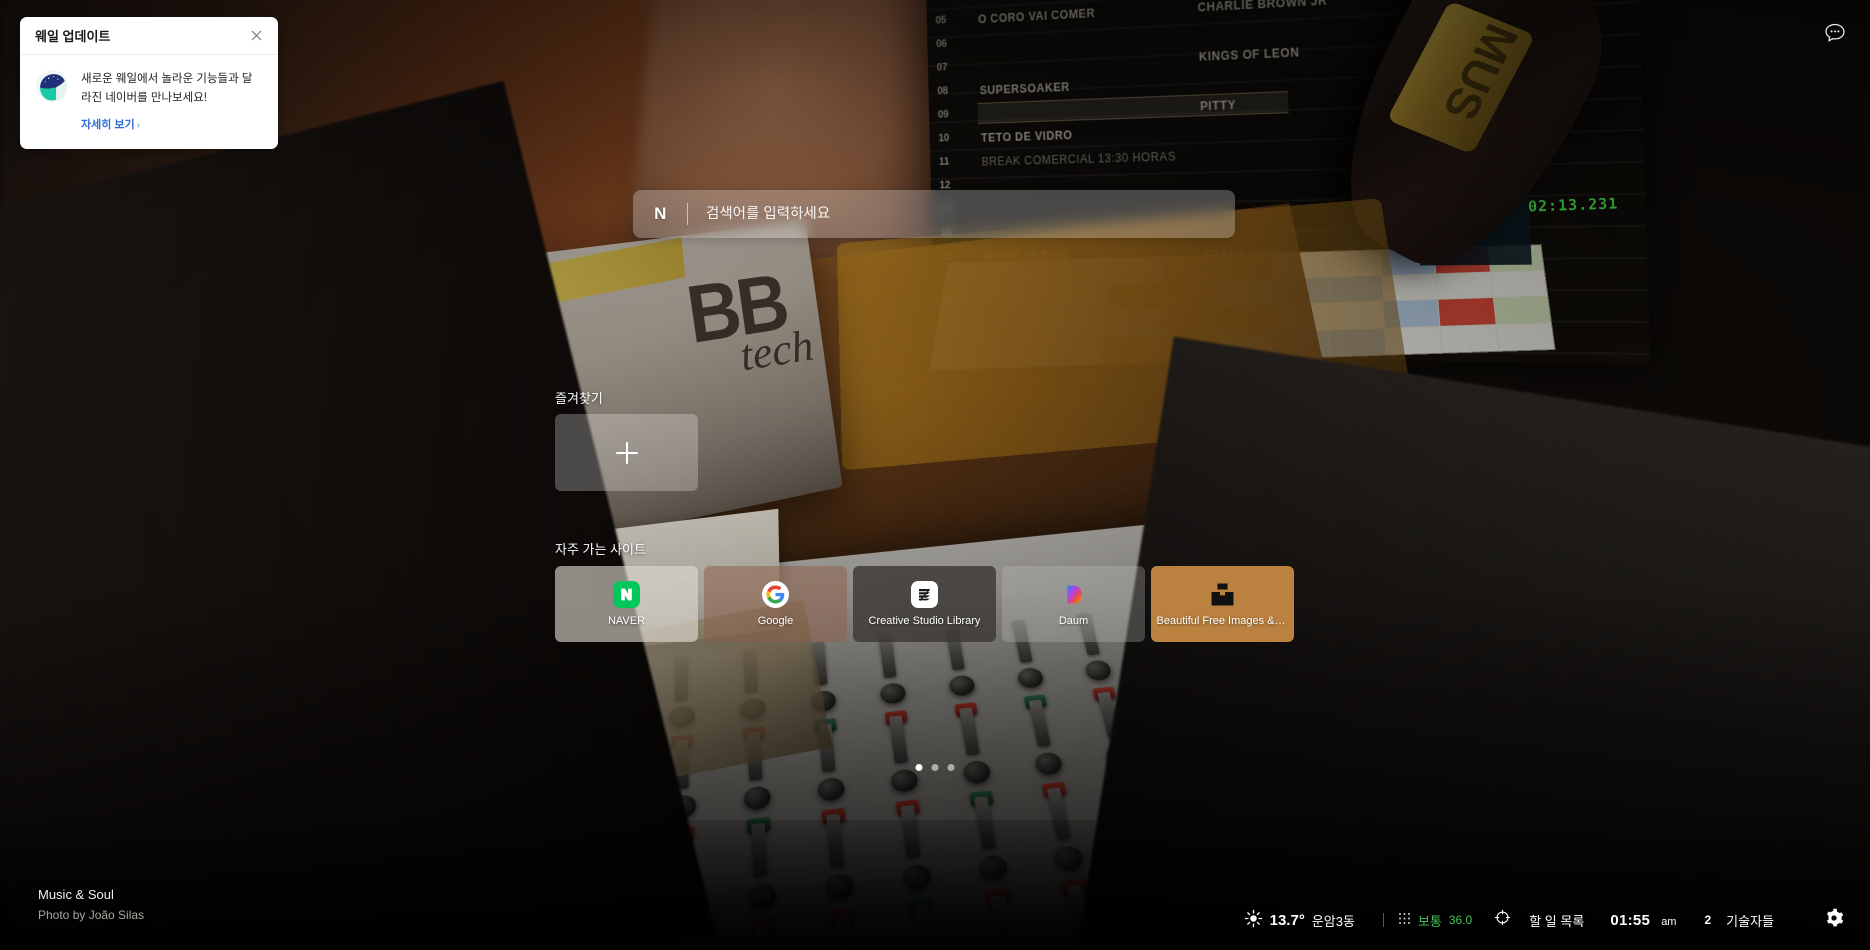  What do you see at coordinates (775, 594) in the screenshot?
I see `google-icon` at bounding box center [775, 594].